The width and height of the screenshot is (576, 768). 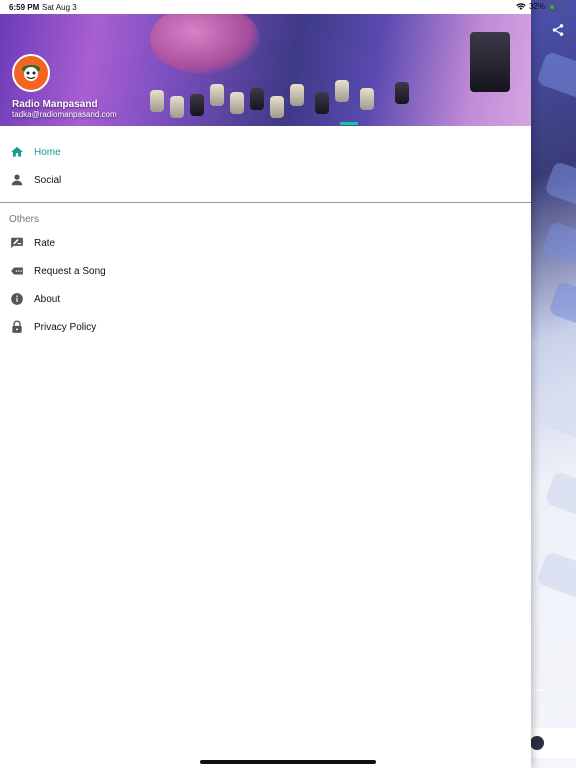 I want to click on drawer-item-label: Request a Song, so click(x=70, y=271).